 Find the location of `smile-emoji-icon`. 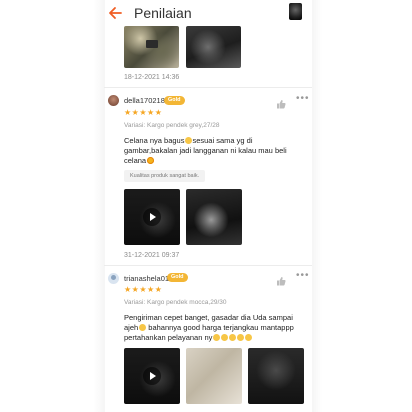

smile-emoji-icon is located at coordinates (188, 140).